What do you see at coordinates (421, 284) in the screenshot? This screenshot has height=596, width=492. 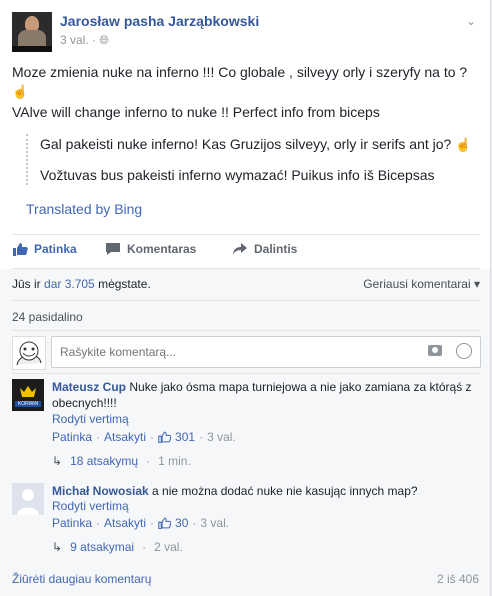 I see `sort-dropdown: Geriausi komentarai ▾` at bounding box center [421, 284].